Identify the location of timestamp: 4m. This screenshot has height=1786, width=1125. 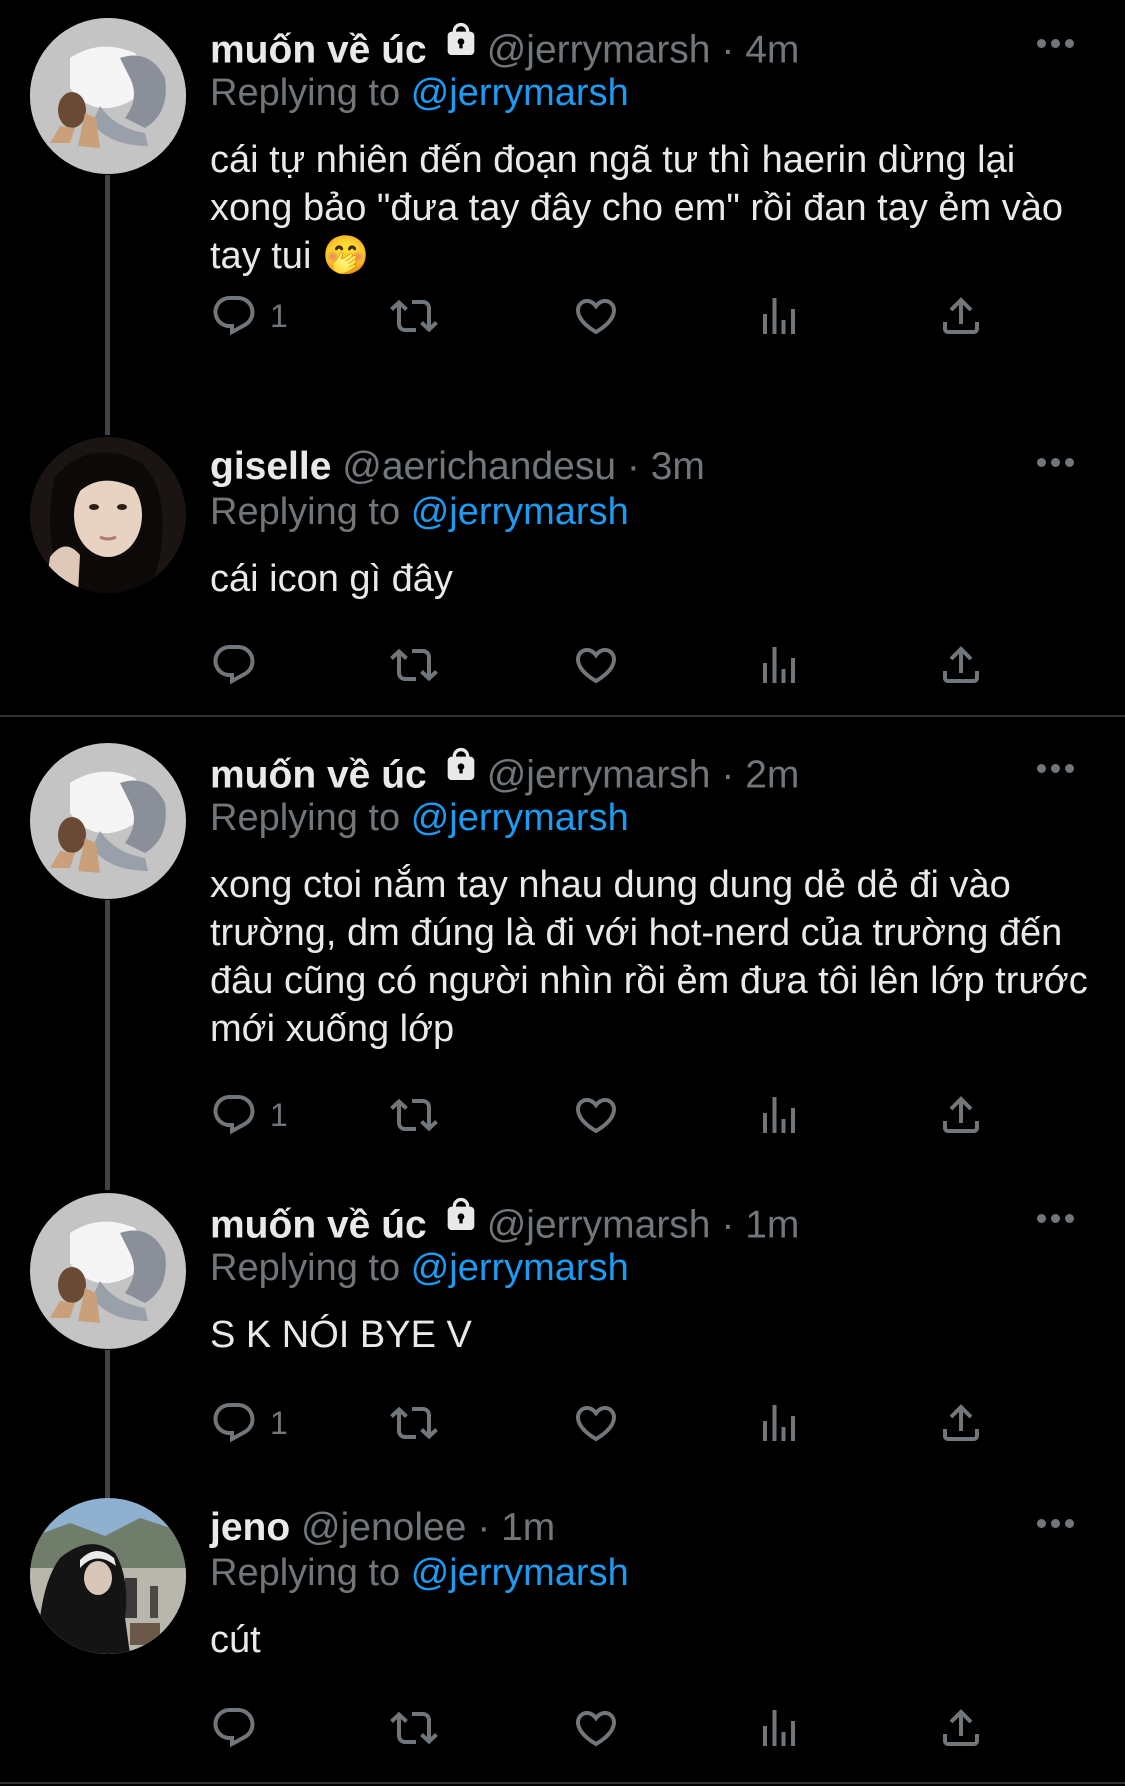
(772, 49).